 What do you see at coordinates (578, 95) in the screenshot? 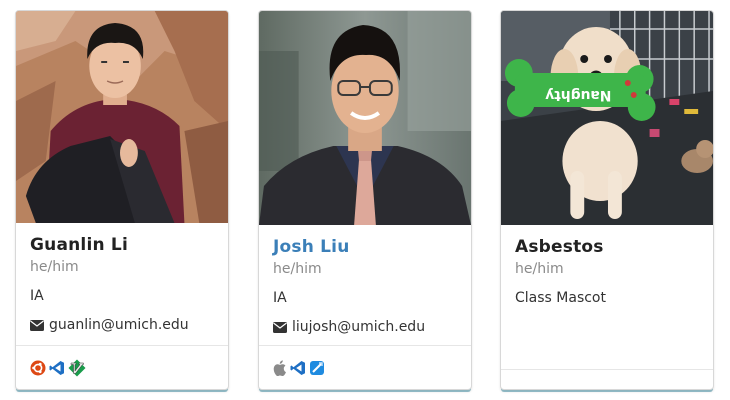
I see `svg-text: Naughty` at bounding box center [578, 95].